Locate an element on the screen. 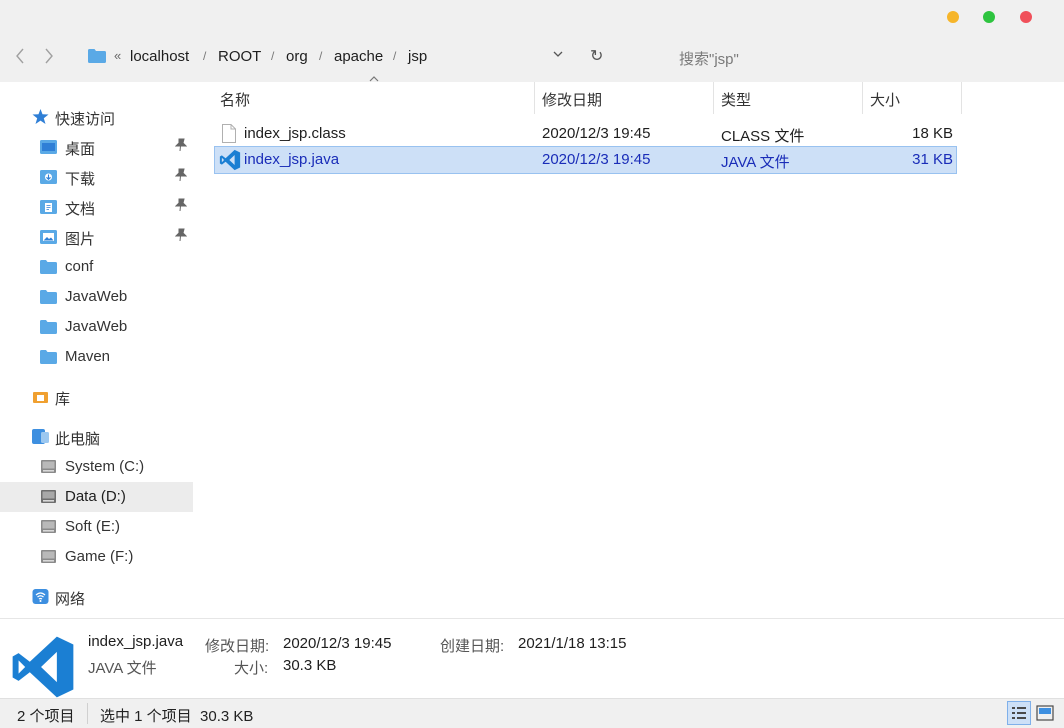 This screenshot has width=1064, height=728. file-name: index_jsp.class is located at coordinates (295, 133).